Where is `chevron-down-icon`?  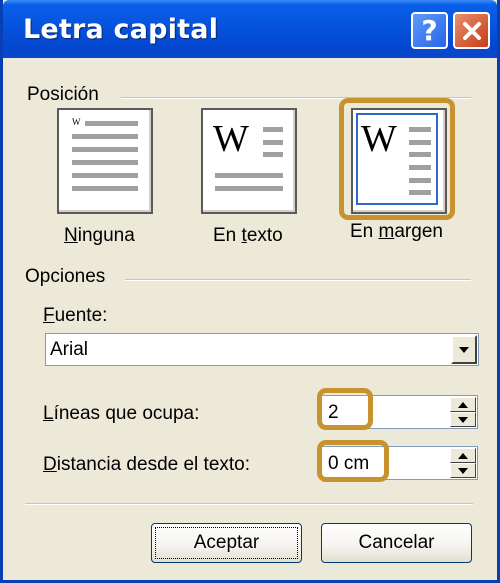
chevron-down-icon is located at coordinates (464, 349).